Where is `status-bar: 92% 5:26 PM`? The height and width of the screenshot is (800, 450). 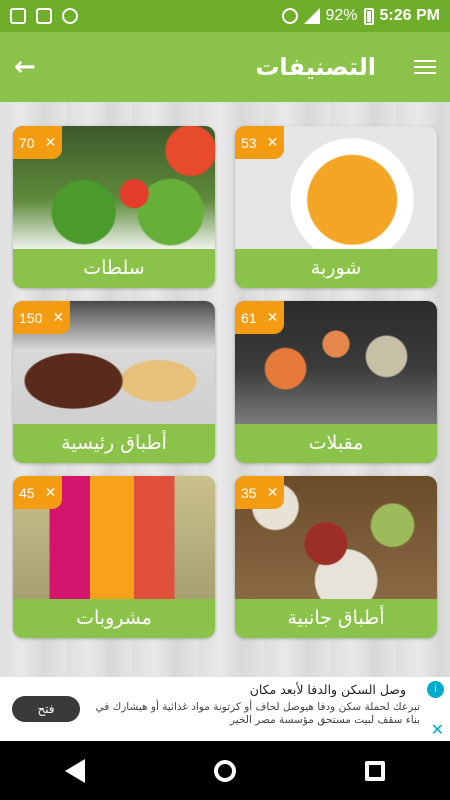 status-bar: 92% 5:26 PM is located at coordinates (225, 16).